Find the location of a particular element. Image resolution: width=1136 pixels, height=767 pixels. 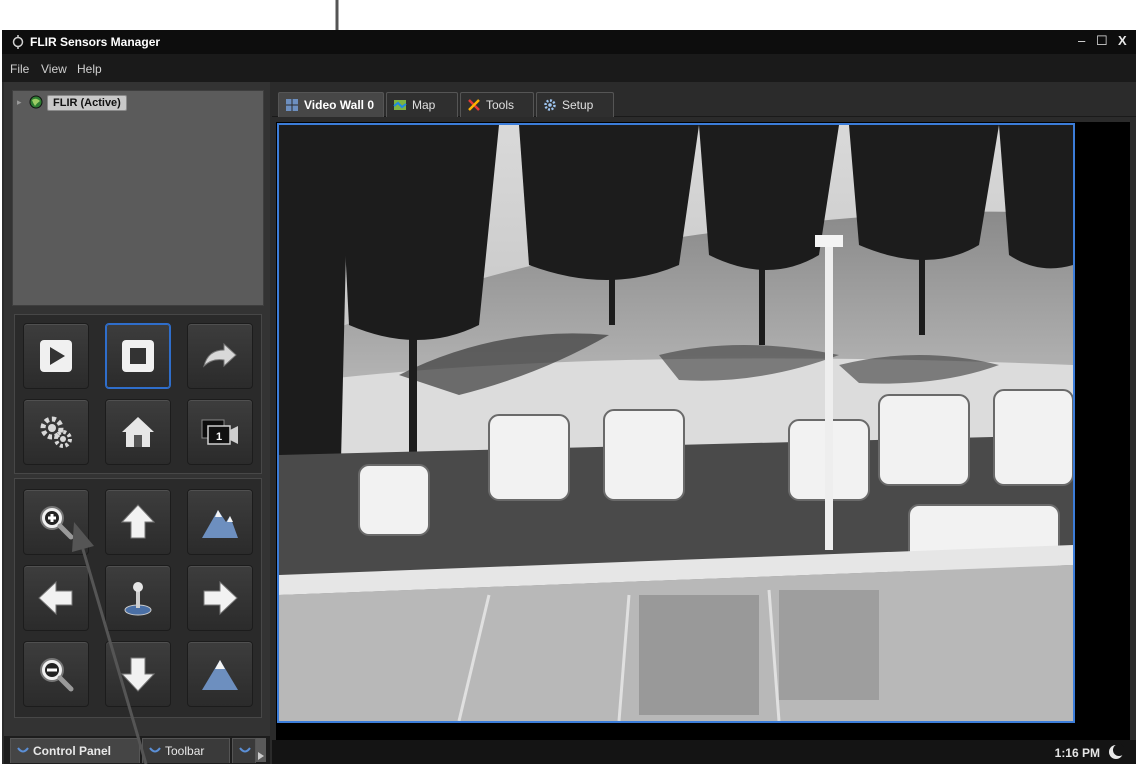

video-wall-icon is located at coordinates (292, 105).